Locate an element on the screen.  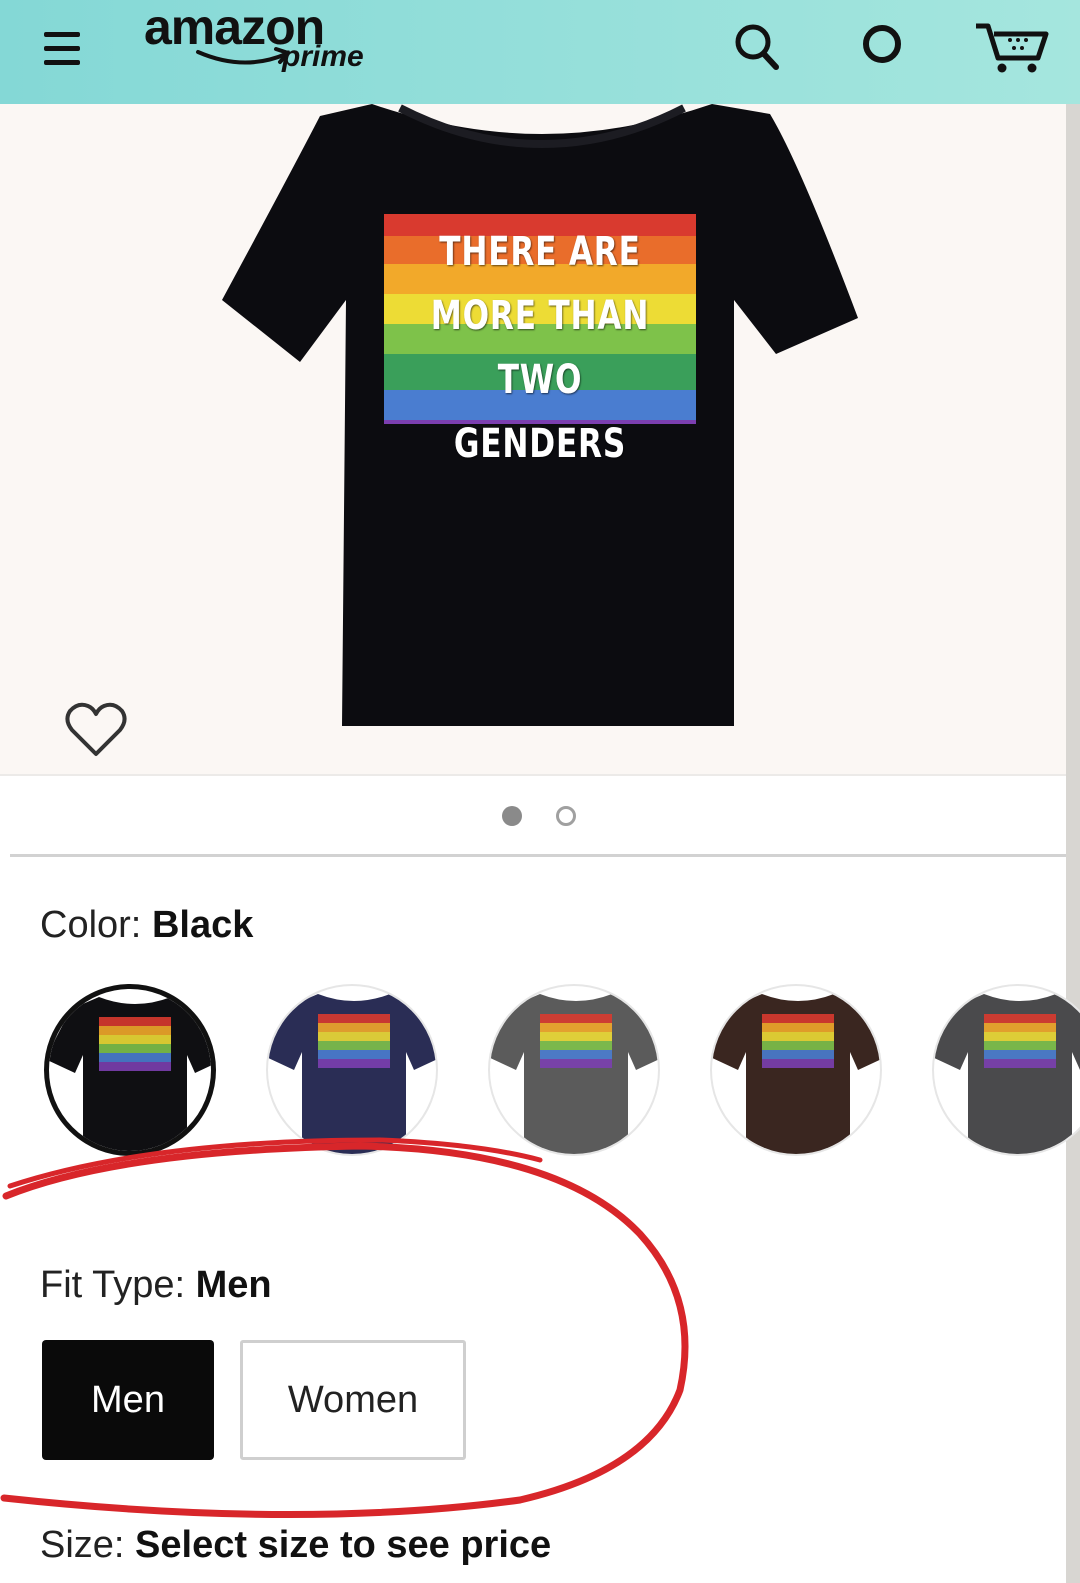
color-swatch-gray is located at coordinates (574, 1070).